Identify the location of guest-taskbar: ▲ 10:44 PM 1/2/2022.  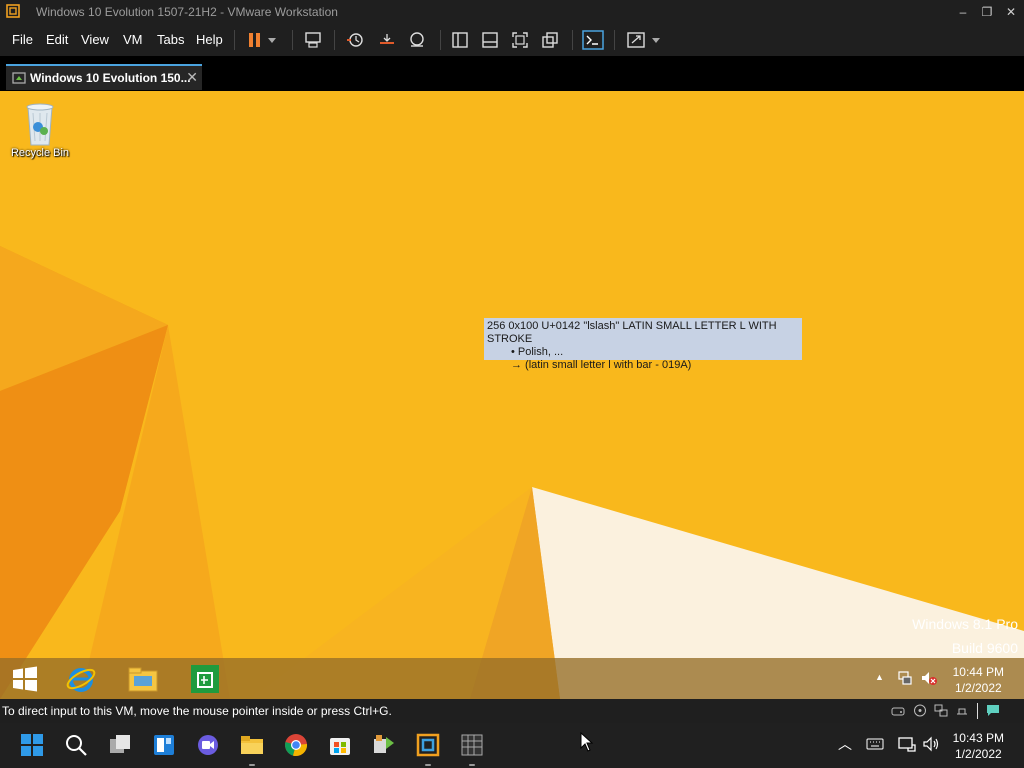
(512, 678).